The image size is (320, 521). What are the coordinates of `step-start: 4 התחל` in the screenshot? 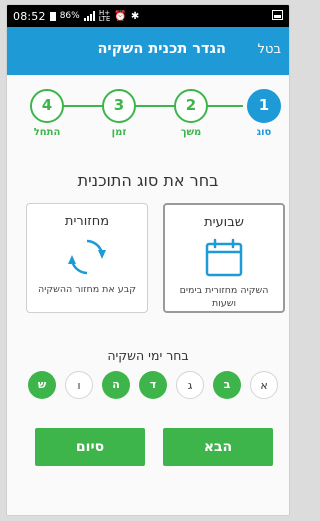 It's located at (47, 113).